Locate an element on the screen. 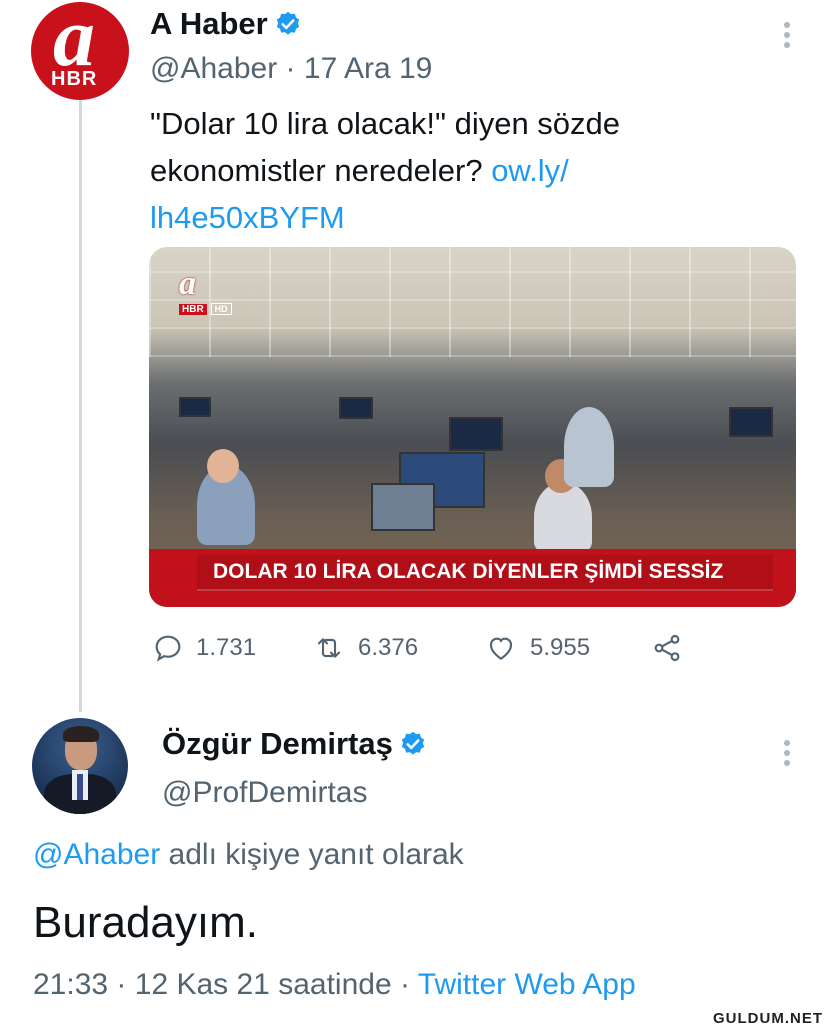 Image resolution: width=827 pixels, height=1029 pixels. replying-to-label: adlı kişiye yanıt olarak is located at coordinates (312, 854).